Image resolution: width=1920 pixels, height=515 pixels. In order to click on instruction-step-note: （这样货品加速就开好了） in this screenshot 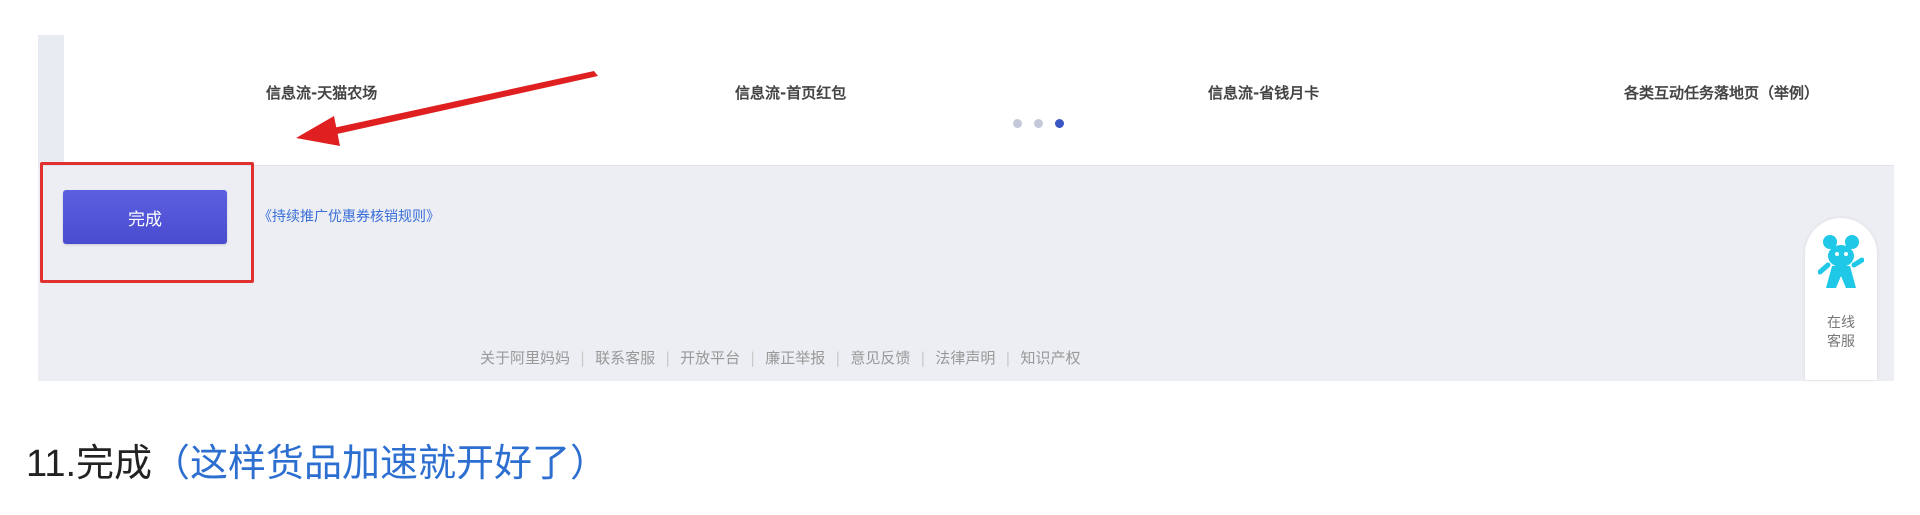, I will do `click(380, 464)`.